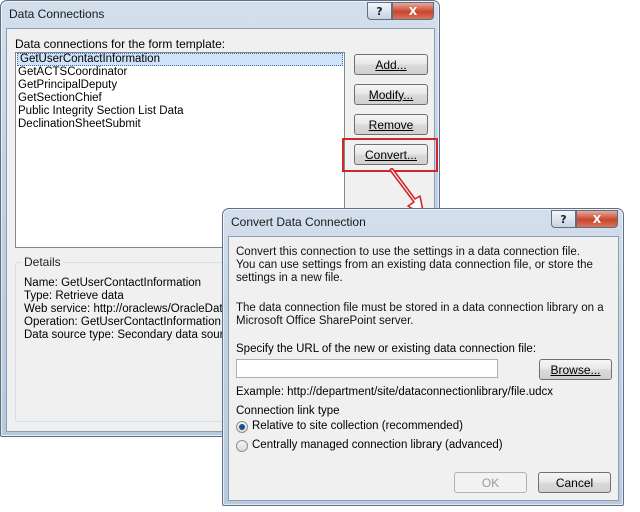 This screenshot has width=640, height=512. I want to click on title-bar: Data Connections ? X, so click(220, 14).